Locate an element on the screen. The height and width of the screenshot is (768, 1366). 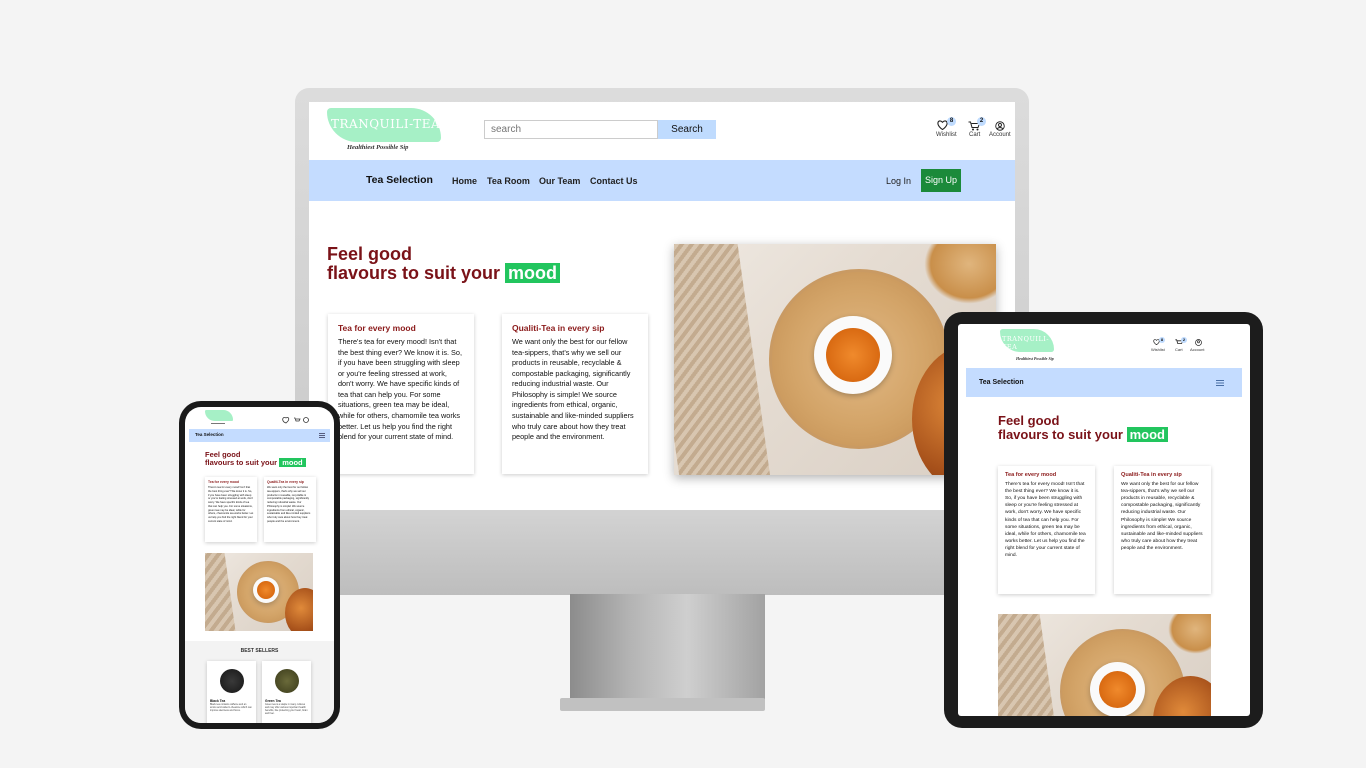
phone-header-icons is located at coordinates (297, 418).